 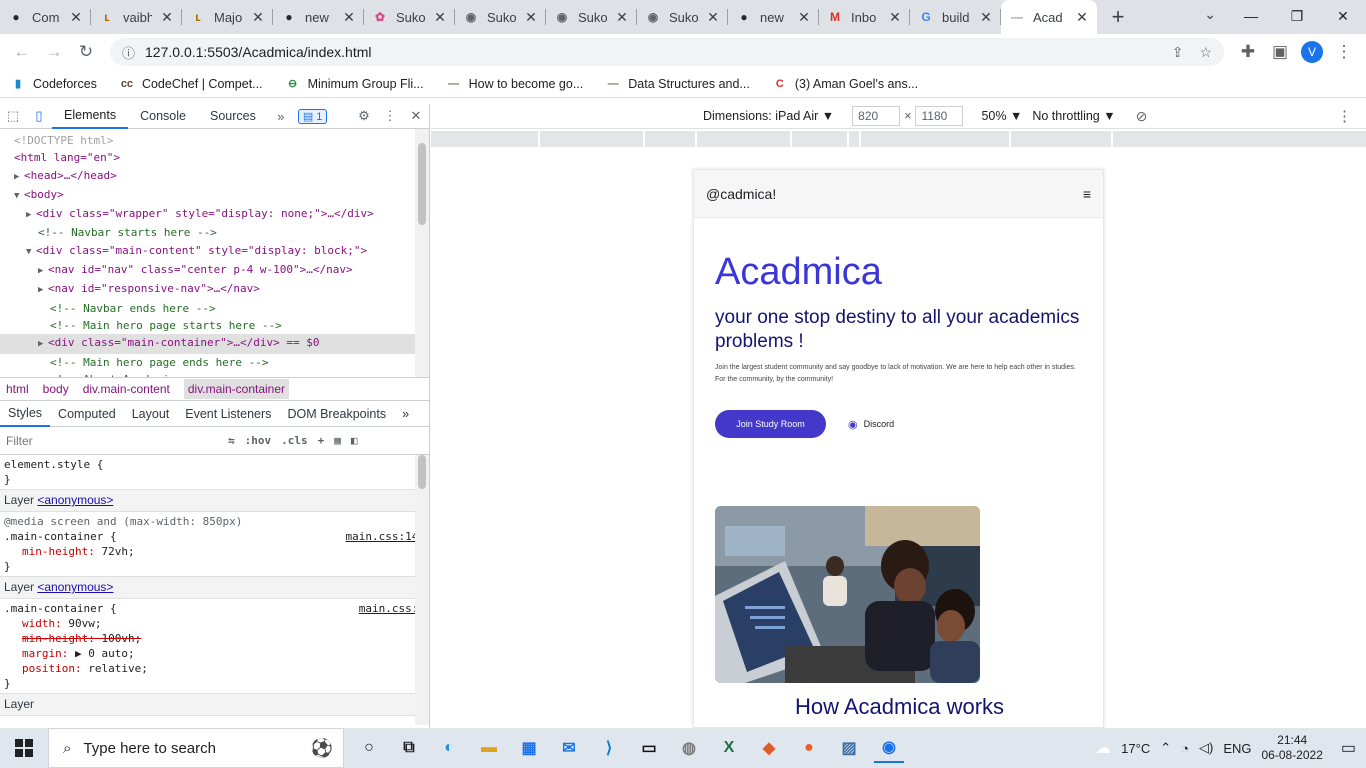 I want to click on css-value: relative;, so click(x=118, y=668).